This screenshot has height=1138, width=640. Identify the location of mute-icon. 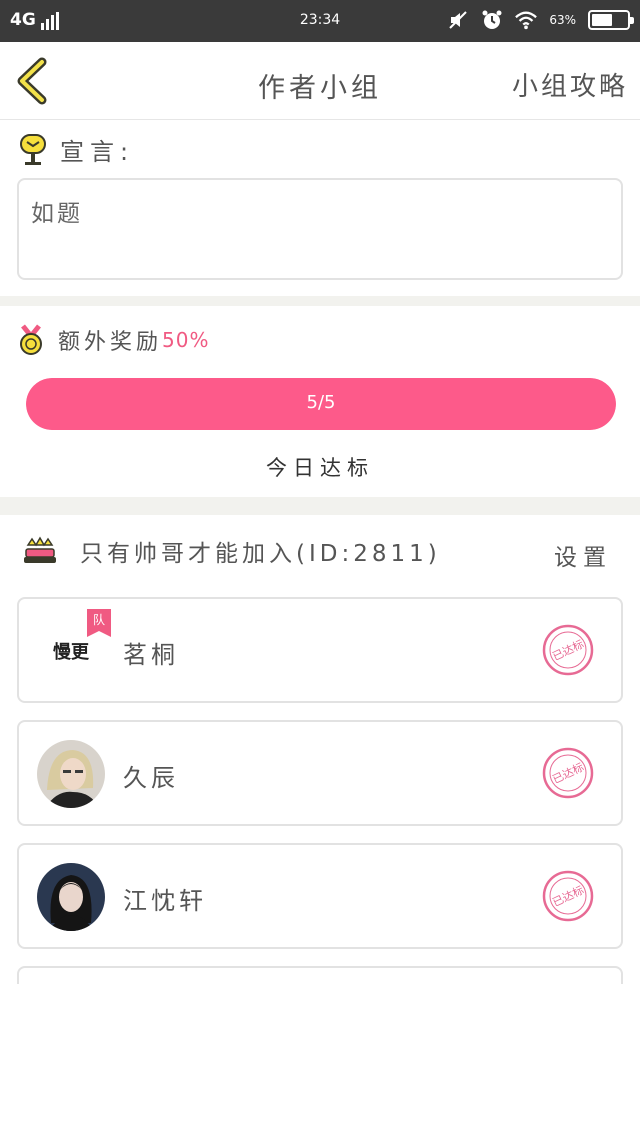
(458, 20).